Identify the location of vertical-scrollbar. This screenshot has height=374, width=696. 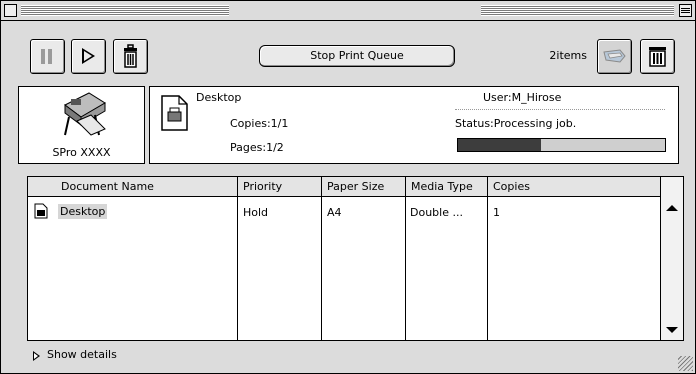
(671, 258).